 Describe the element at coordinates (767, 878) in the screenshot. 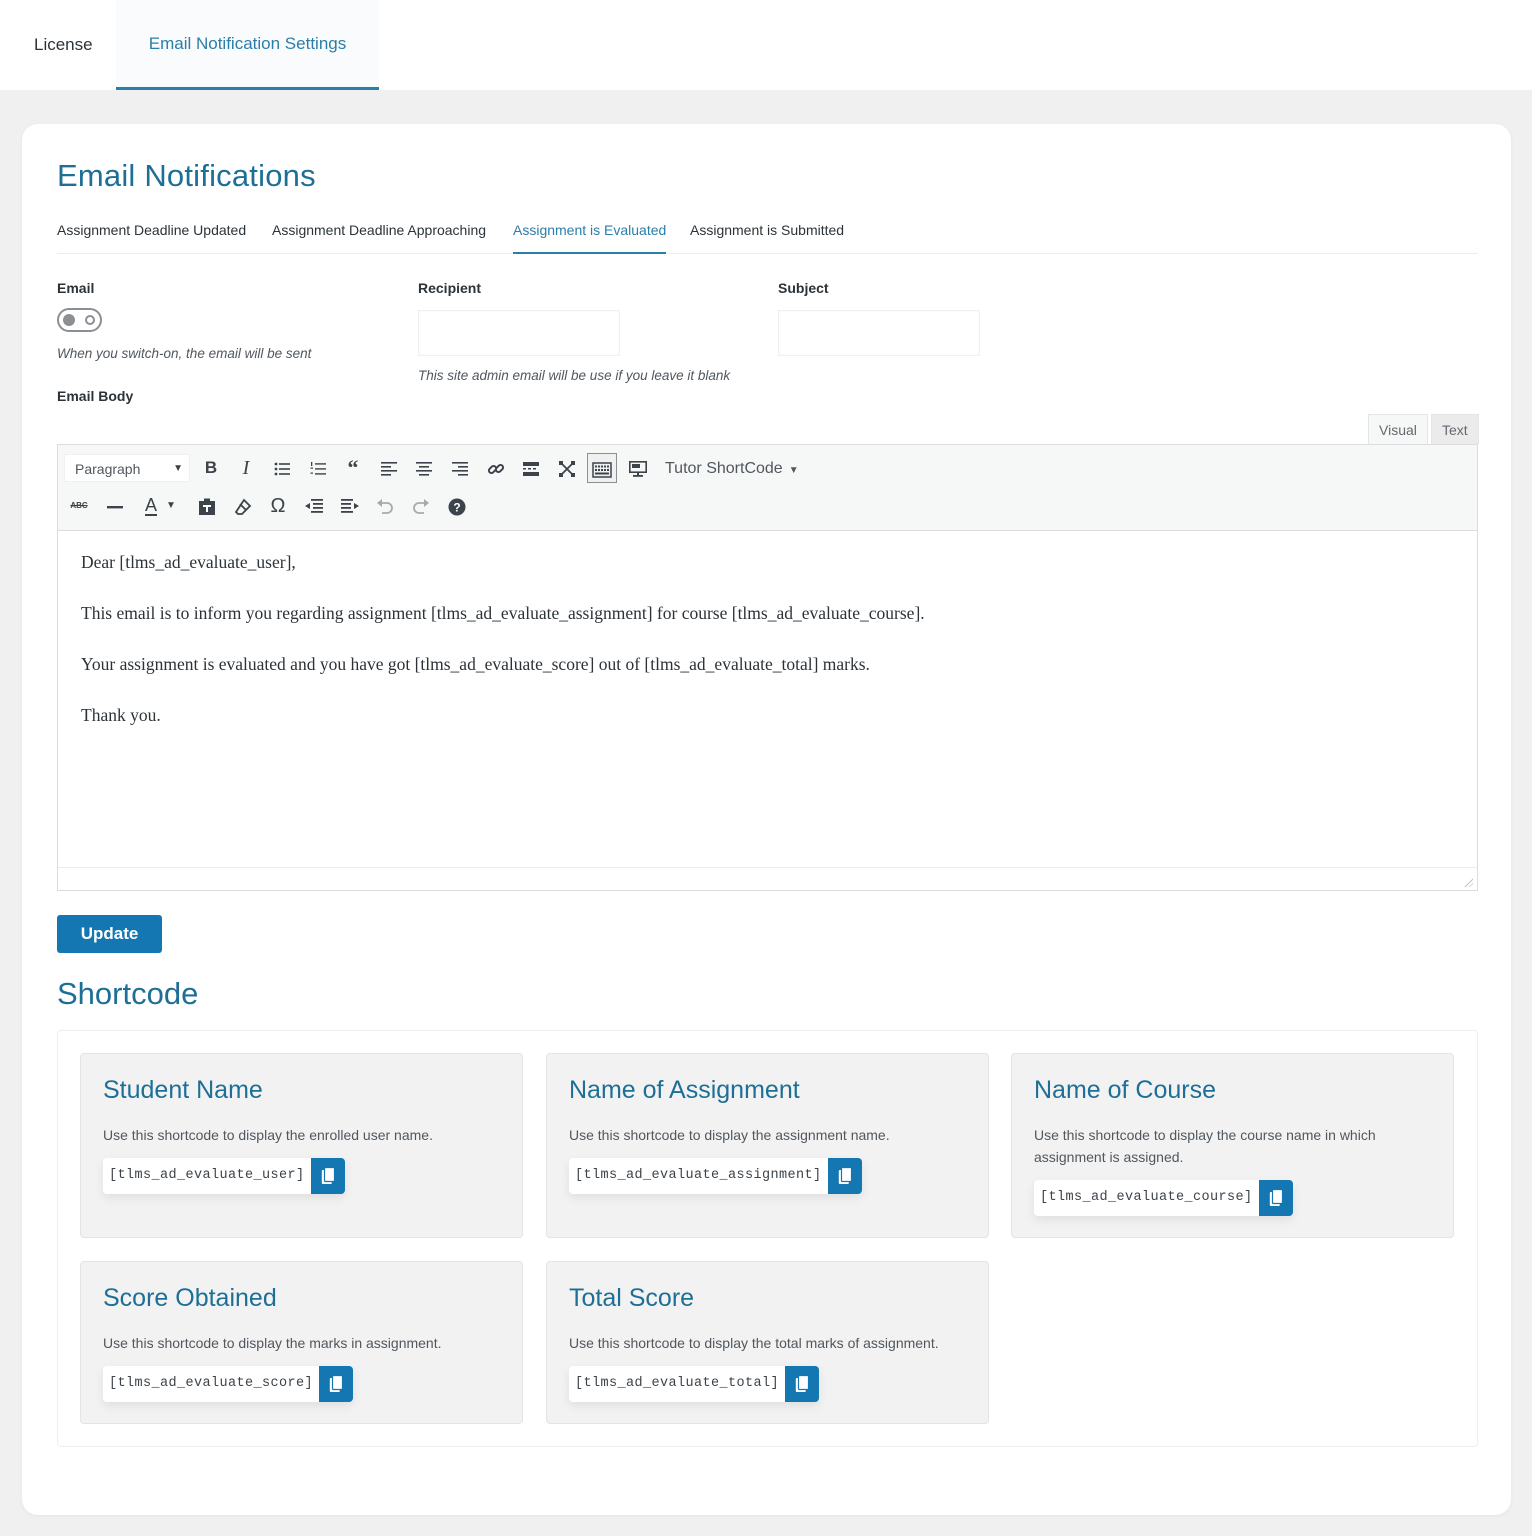

I see `editor-statusbar` at that location.